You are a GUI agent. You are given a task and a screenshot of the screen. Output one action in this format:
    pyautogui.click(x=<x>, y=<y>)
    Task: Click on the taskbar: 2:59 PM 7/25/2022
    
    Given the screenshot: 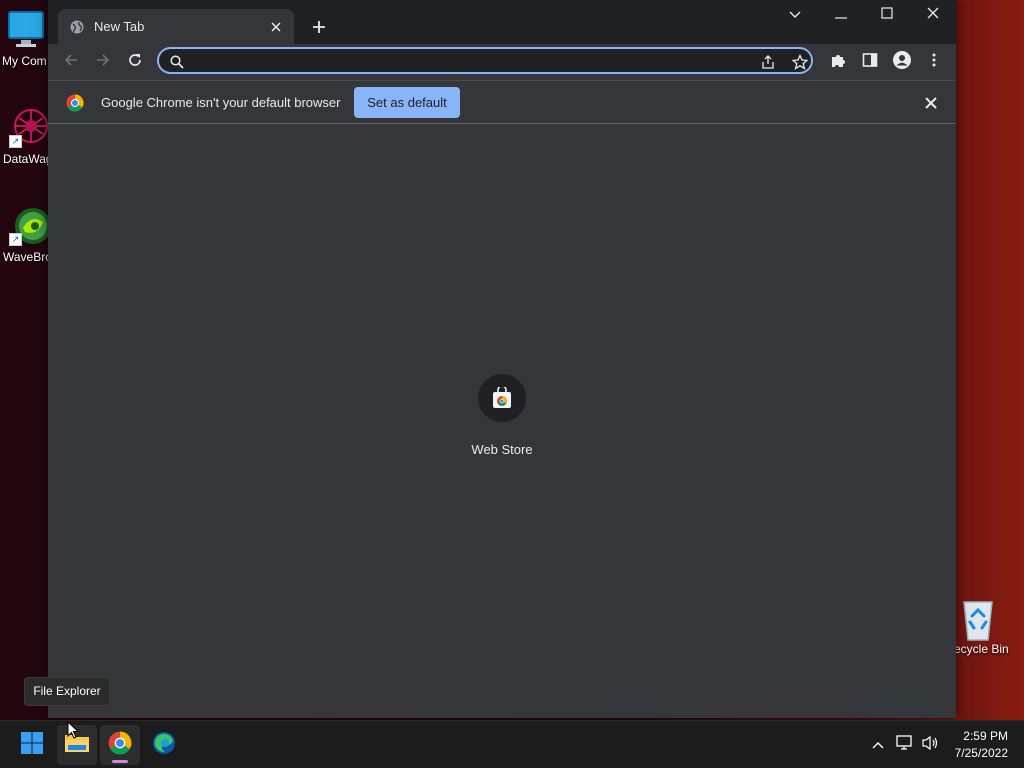 What is the action you would take?
    pyautogui.click(x=512, y=744)
    